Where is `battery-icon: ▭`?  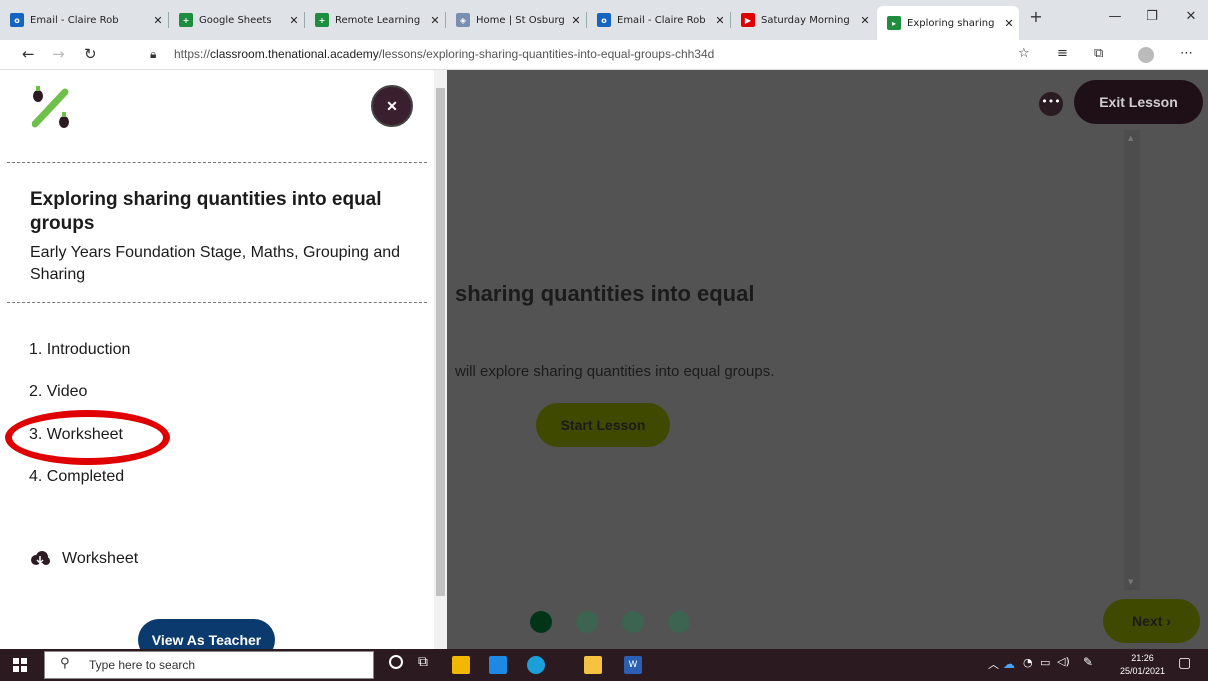 battery-icon: ▭ is located at coordinates (1045, 662).